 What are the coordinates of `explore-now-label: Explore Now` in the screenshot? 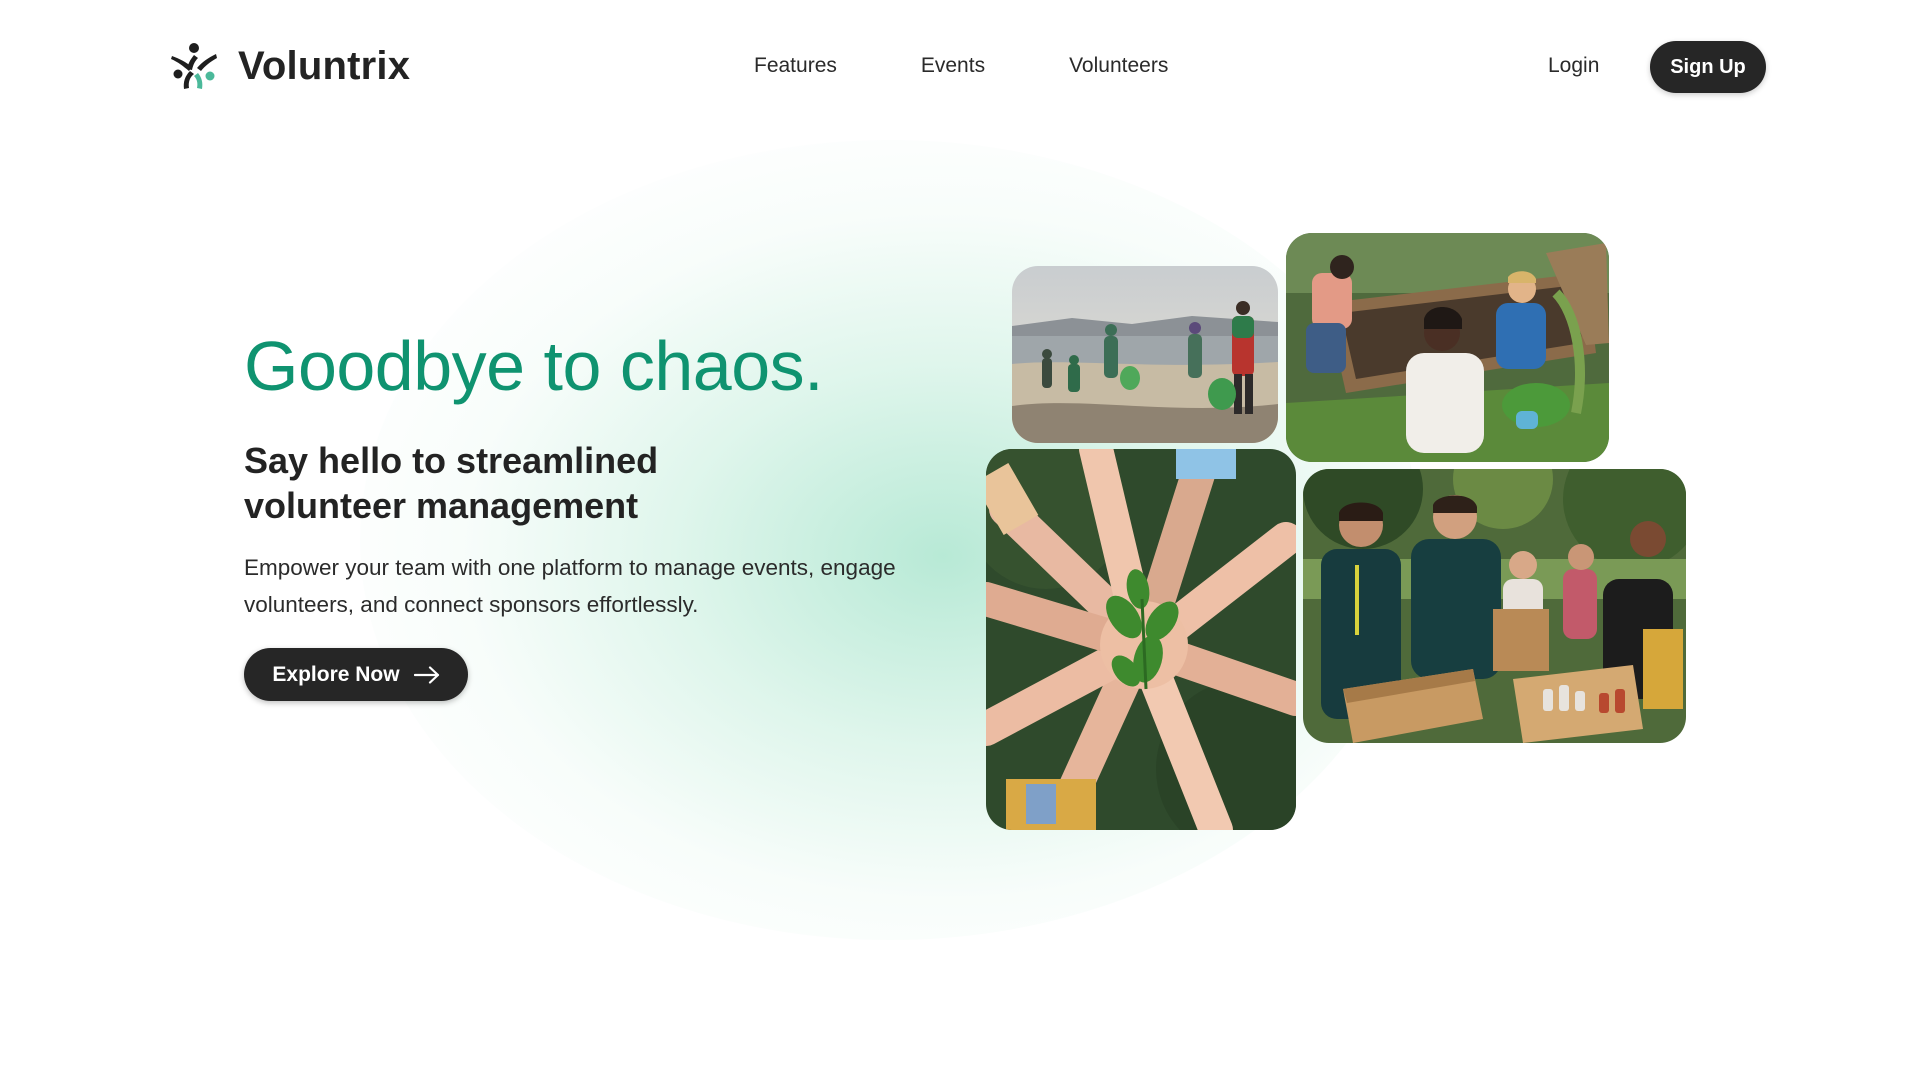 It's located at (336, 674).